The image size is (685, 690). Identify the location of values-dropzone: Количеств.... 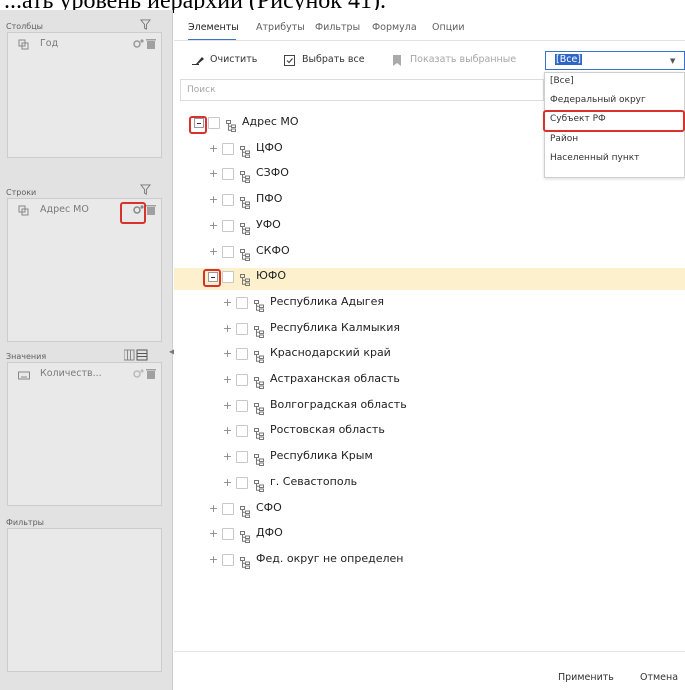
(84, 434).